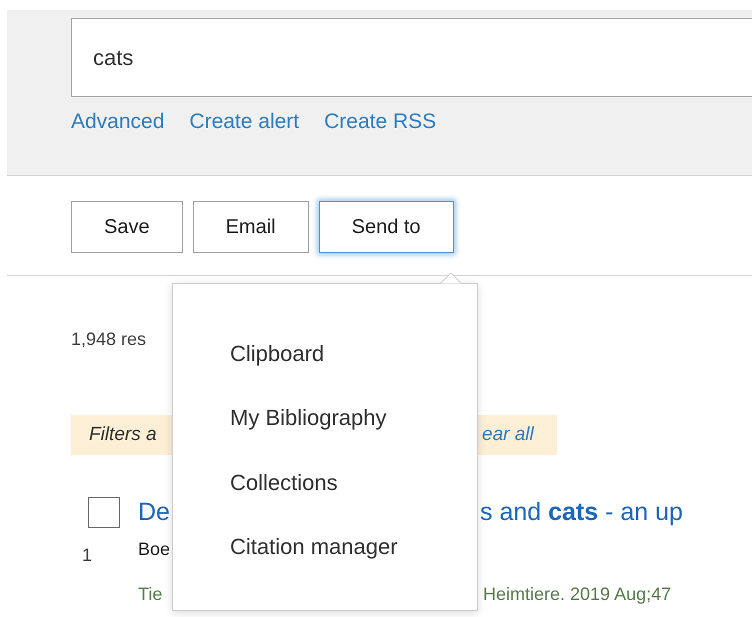  Describe the element at coordinates (277, 354) in the screenshot. I see `menu-item: Clipboard` at that location.